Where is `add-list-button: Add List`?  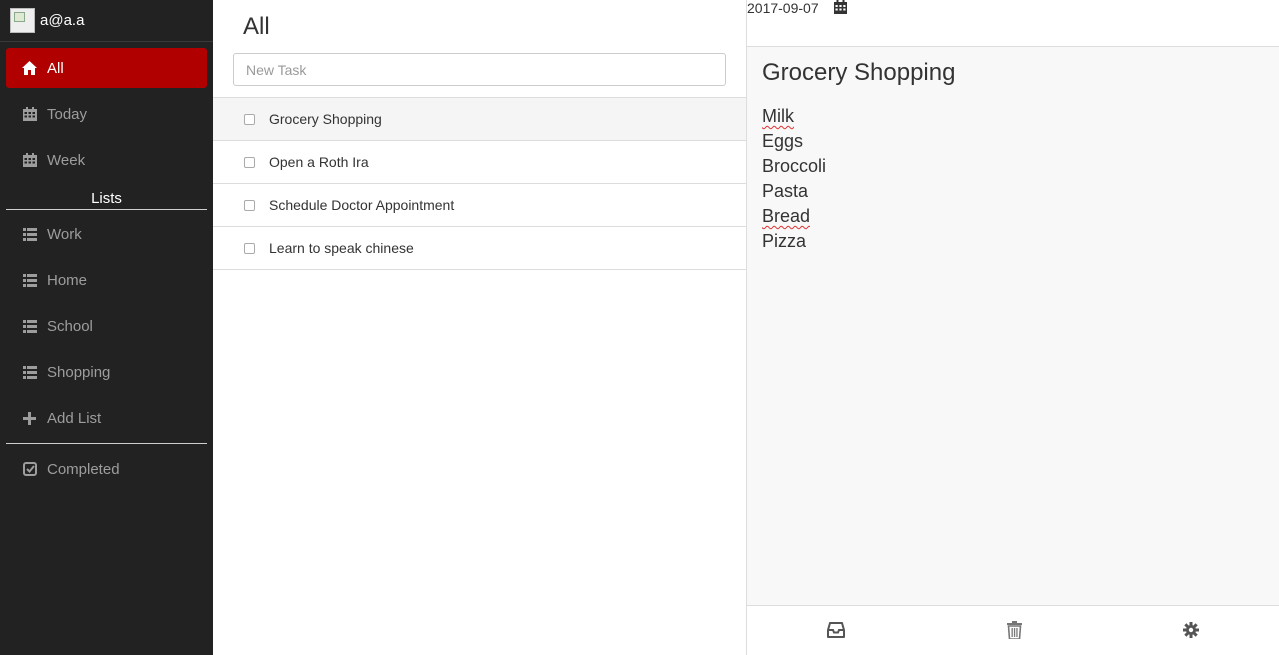
add-list-button: Add List is located at coordinates (106, 418).